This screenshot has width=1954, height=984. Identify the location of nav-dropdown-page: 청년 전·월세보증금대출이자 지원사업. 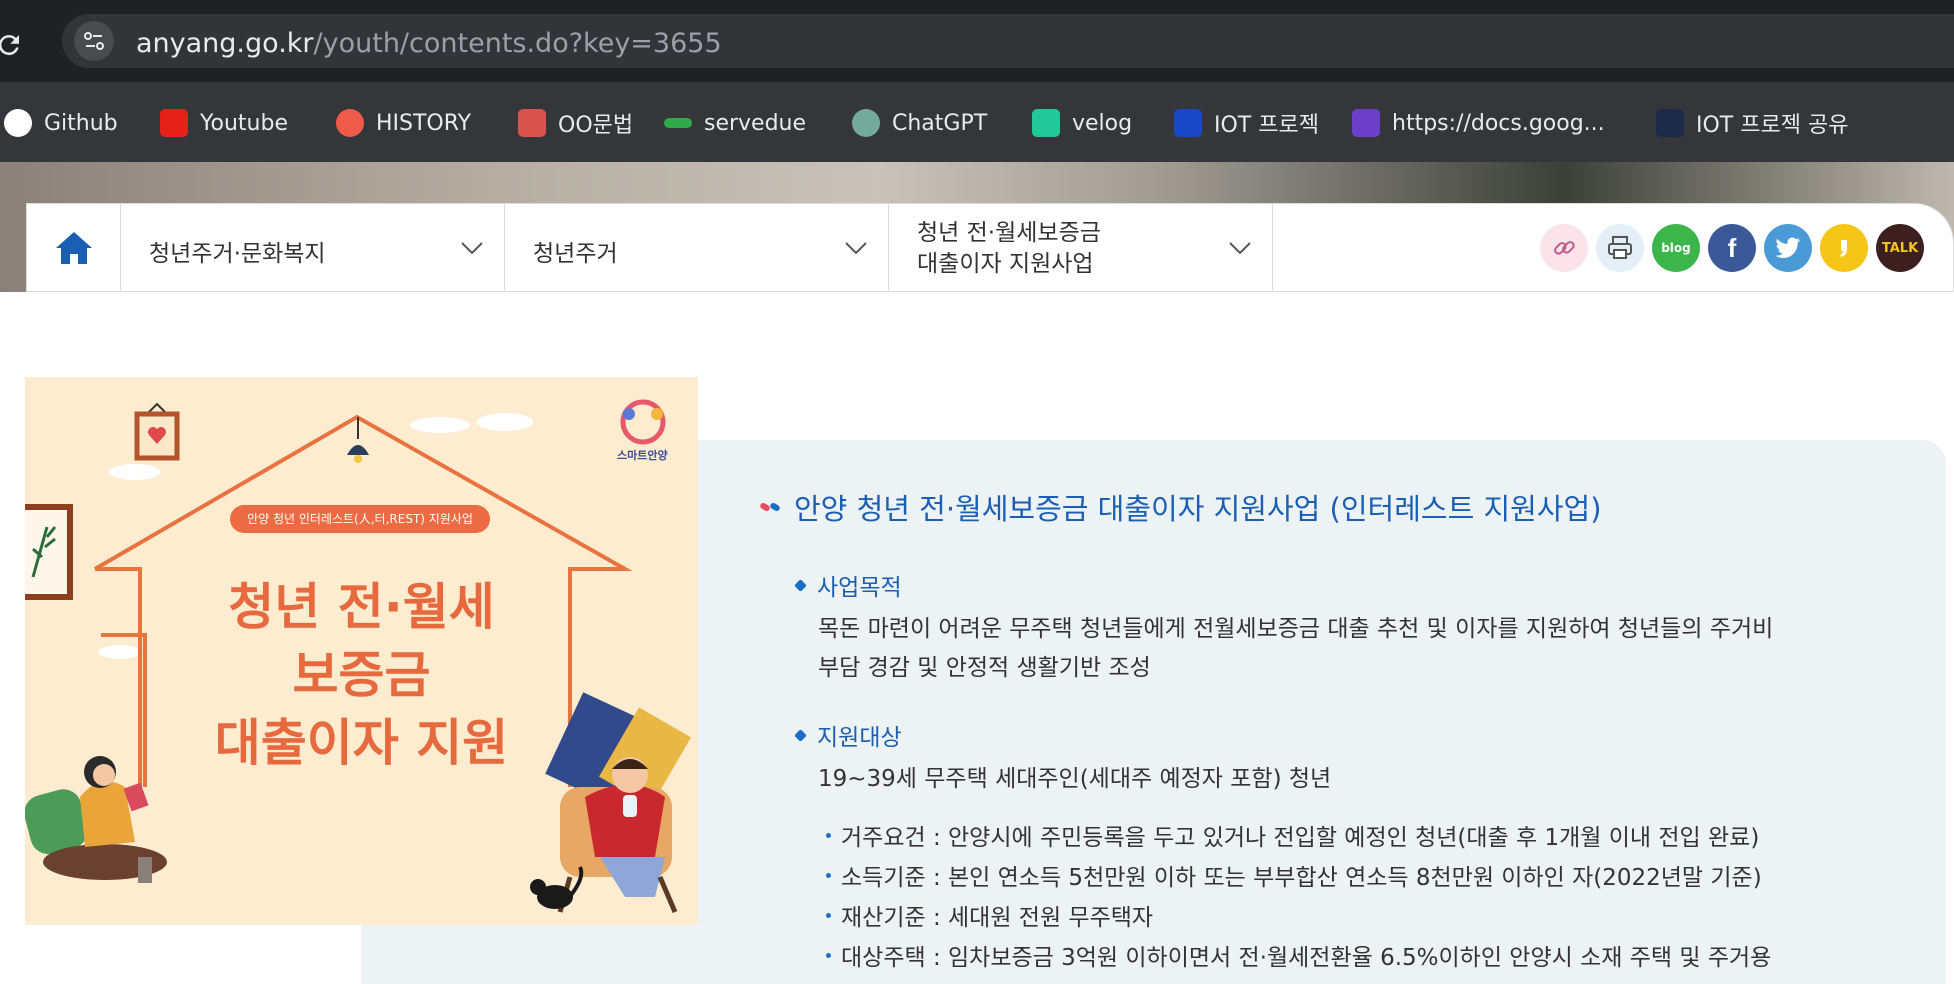
(1081, 247).